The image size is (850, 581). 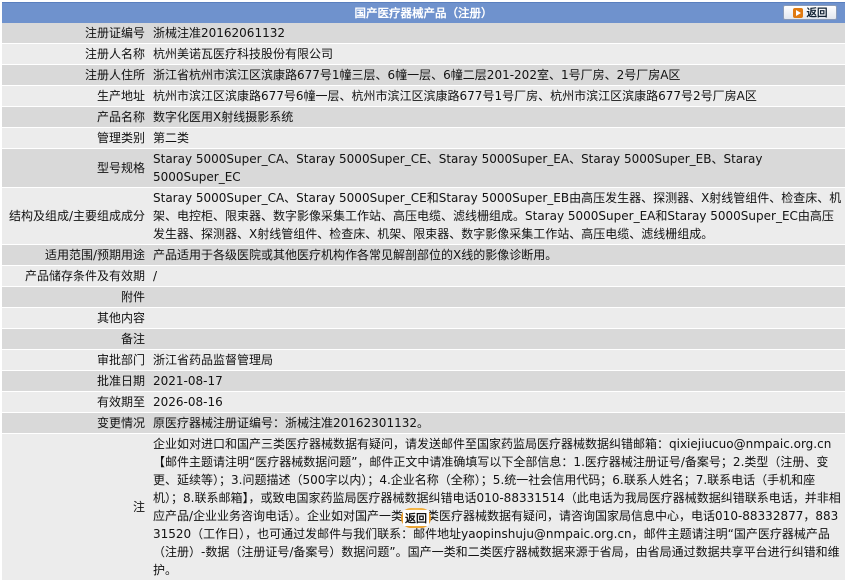 What do you see at coordinates (76, 168) in the screenshot?
I see `row-label: 型号规格` at bounding box center [76, 168].